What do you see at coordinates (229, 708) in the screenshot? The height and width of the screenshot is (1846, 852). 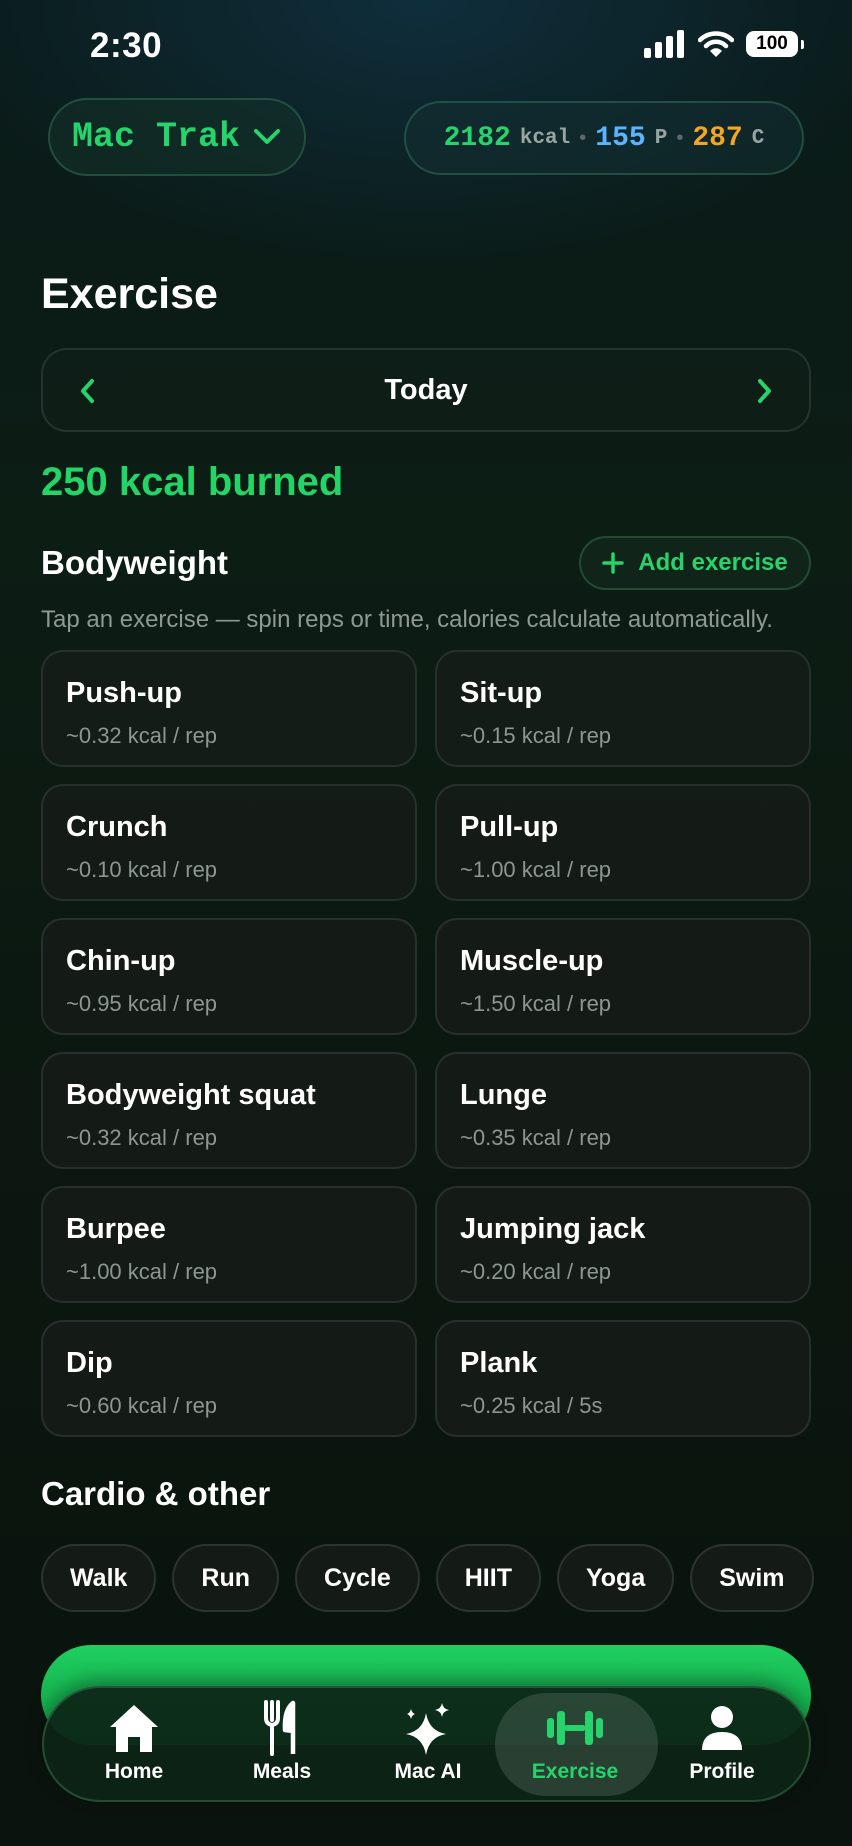 I see `exercise-card: Push-up ~0.32 kcal / rep` at bounding box center [229, 708].